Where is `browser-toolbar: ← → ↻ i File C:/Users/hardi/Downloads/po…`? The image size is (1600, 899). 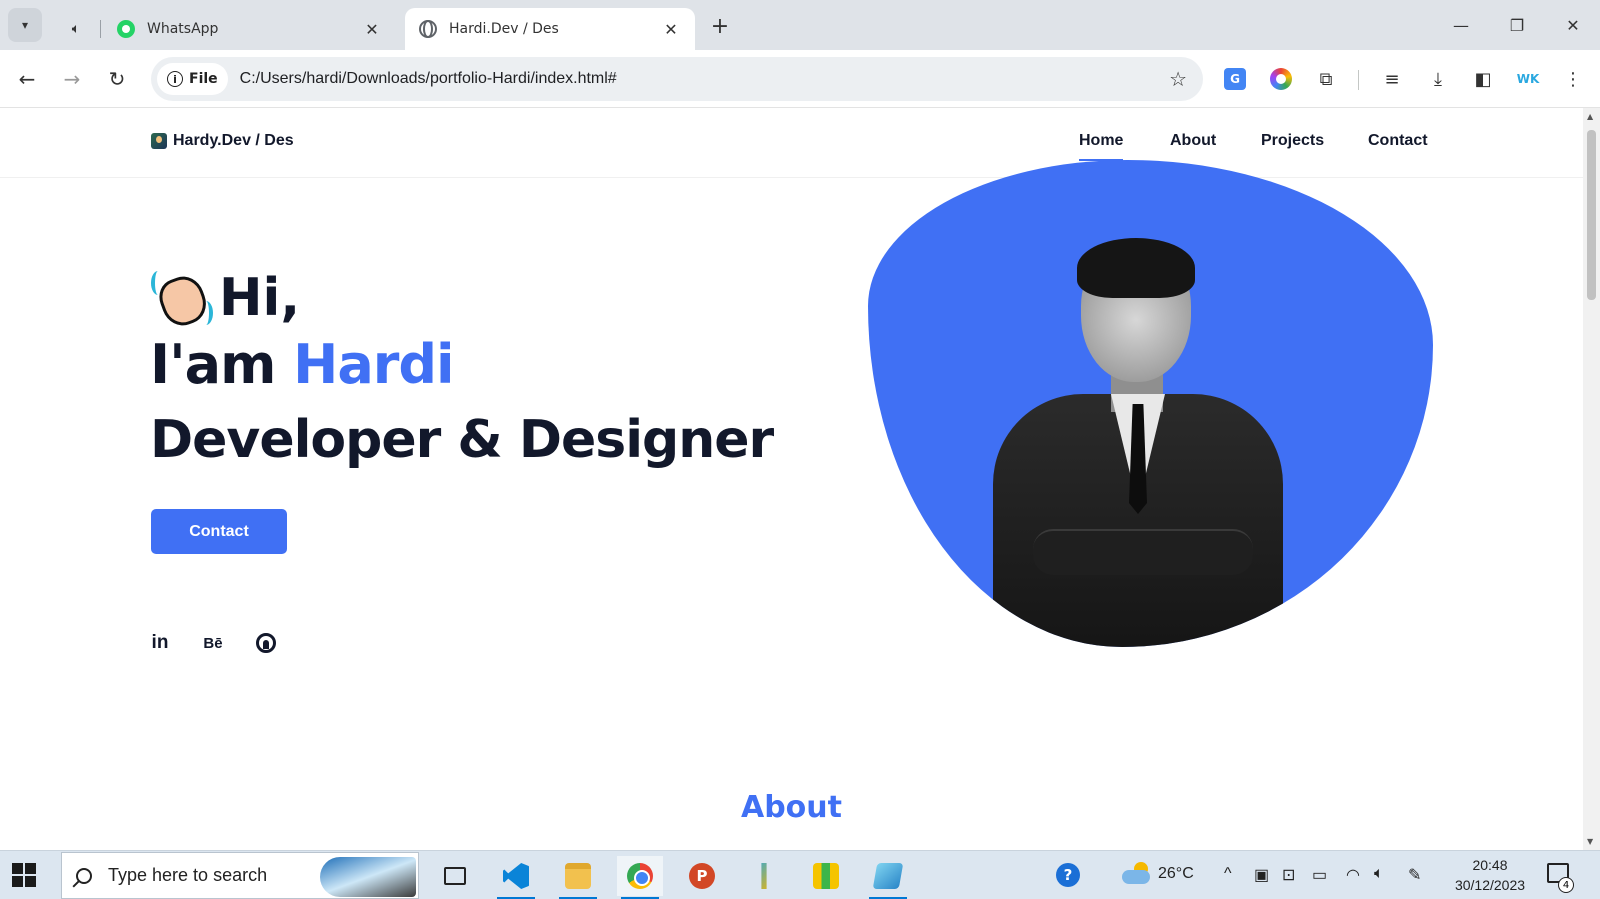 browser-toolbar: ← → ↻ i File C:/Users/hardi/Downloads/po… is located at coordinates (800, 79).